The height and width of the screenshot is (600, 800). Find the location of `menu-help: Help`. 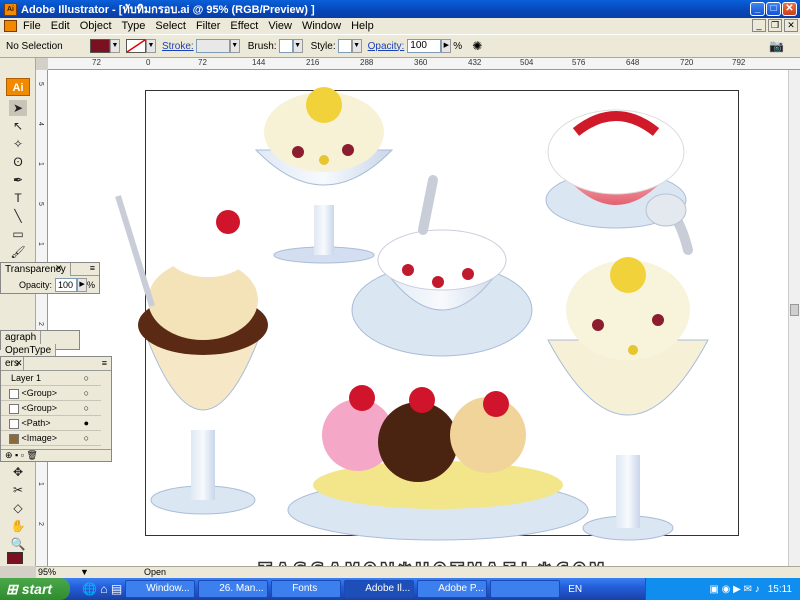

menu-help: Help is located at coordinates (362, 26).